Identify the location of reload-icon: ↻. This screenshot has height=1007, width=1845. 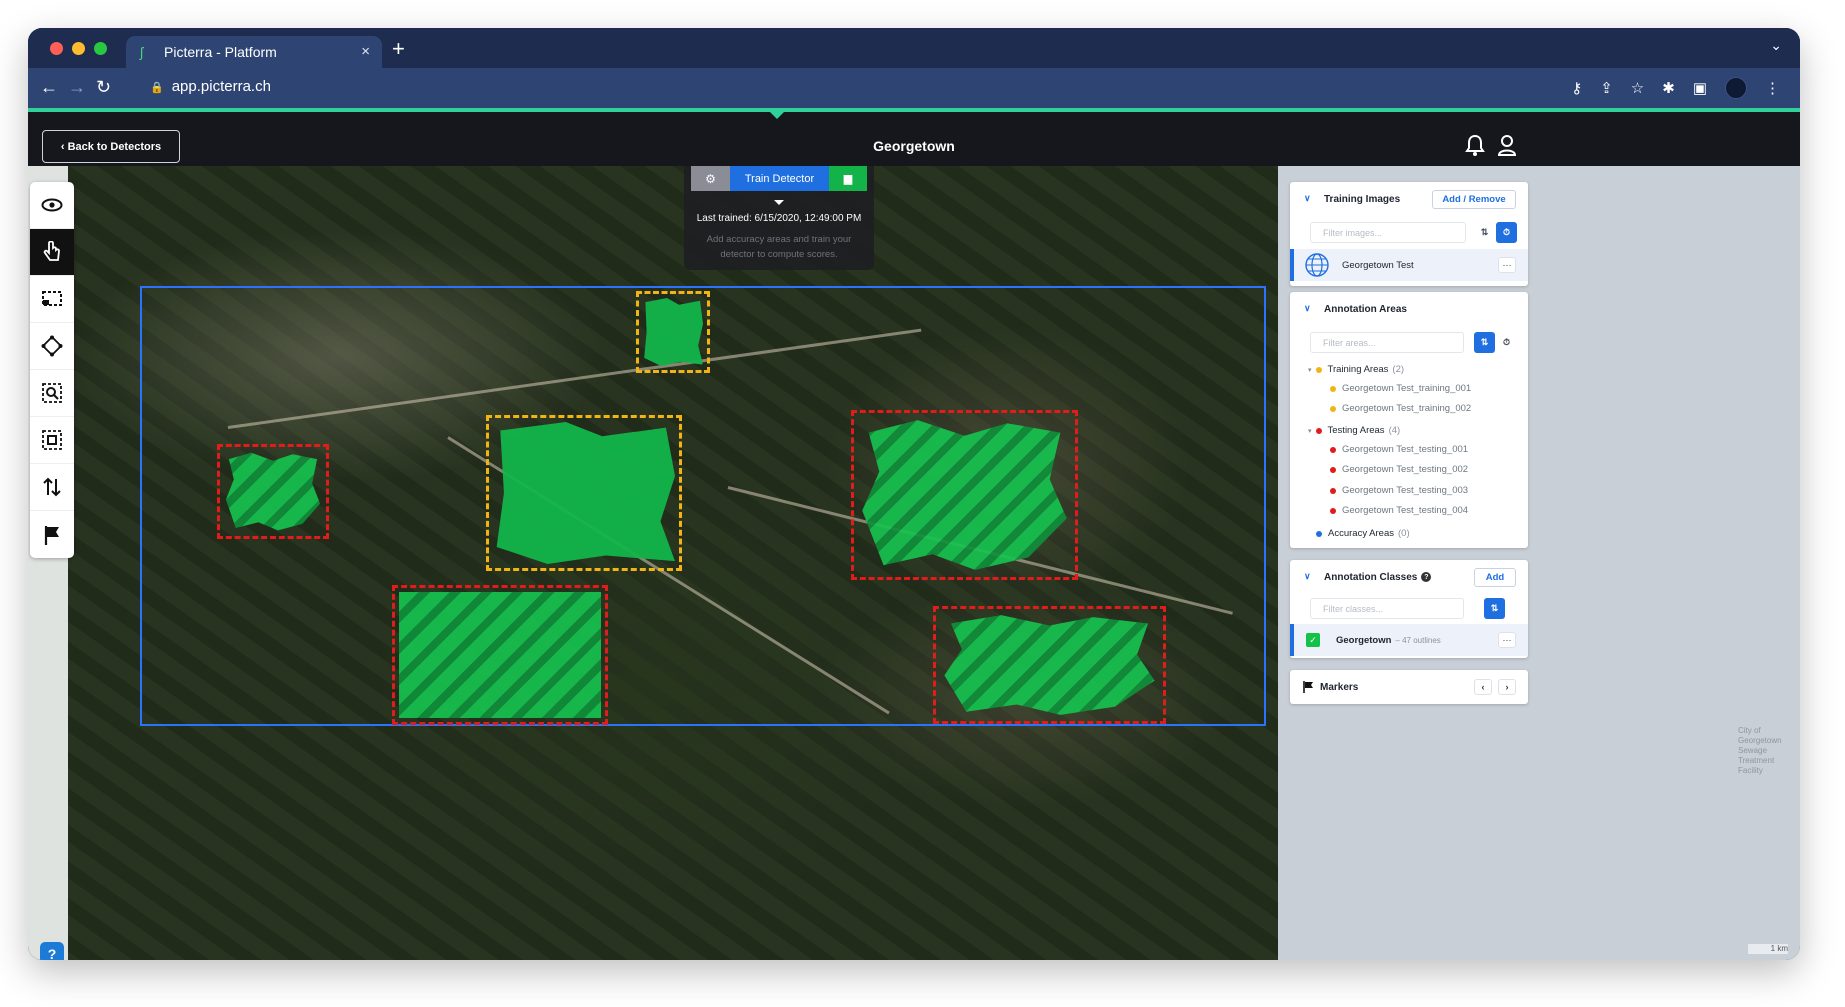
(103, 87).